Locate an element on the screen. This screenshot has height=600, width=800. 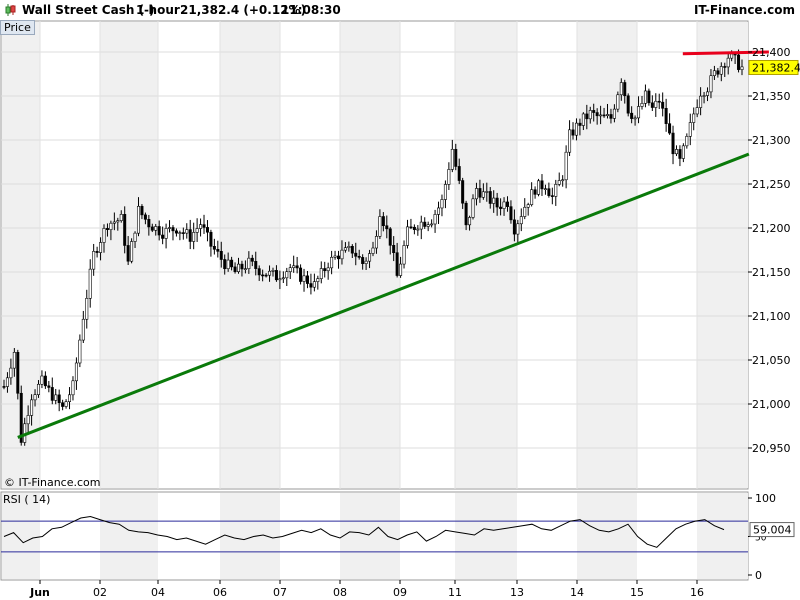
rsi-value-badge: 59.004 is located at coordinates (772, 530).